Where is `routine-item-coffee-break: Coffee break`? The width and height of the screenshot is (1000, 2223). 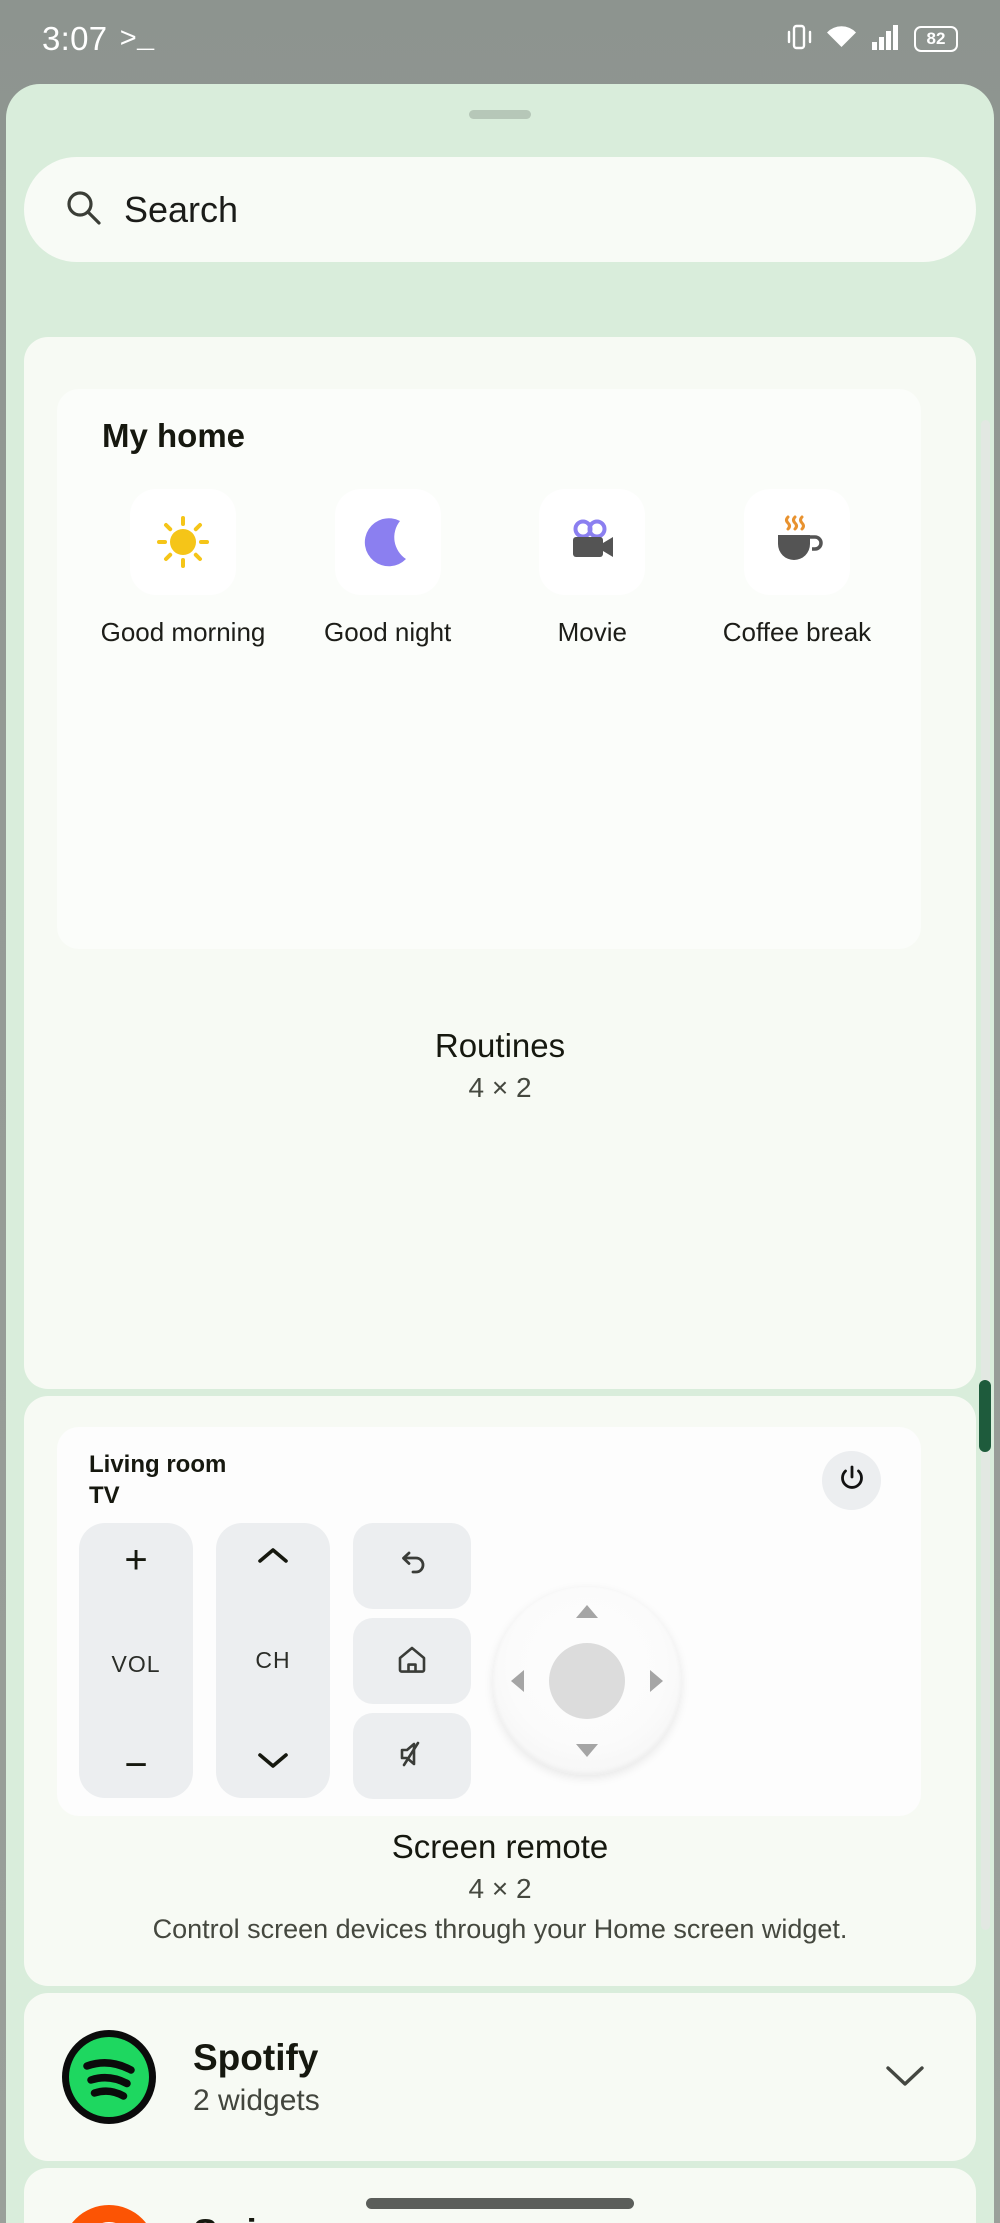
routine-item-coffee-break: Coffee break is located at coordinates (797, 568).